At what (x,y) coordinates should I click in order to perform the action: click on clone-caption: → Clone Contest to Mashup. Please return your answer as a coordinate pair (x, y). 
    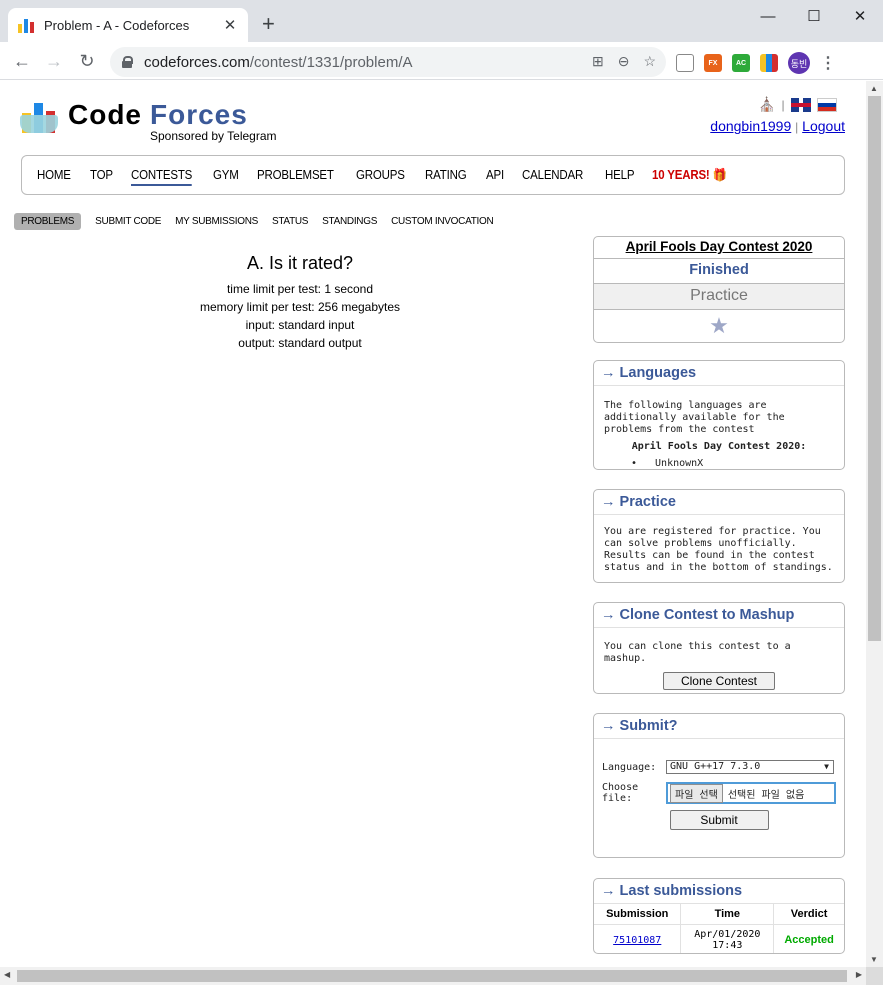
    Looking at the image, I should click on (719, 615).